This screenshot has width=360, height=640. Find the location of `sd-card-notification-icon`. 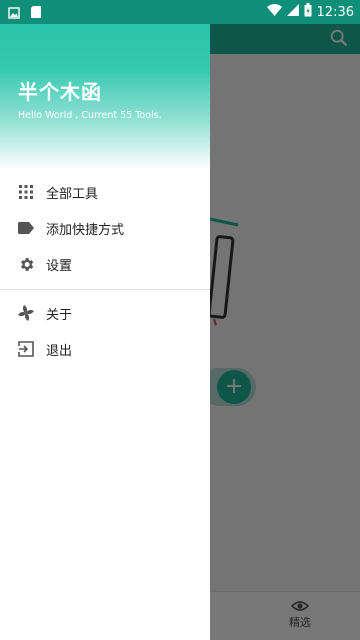

sd-card-notification-icon is located at coordinates (36, 13).